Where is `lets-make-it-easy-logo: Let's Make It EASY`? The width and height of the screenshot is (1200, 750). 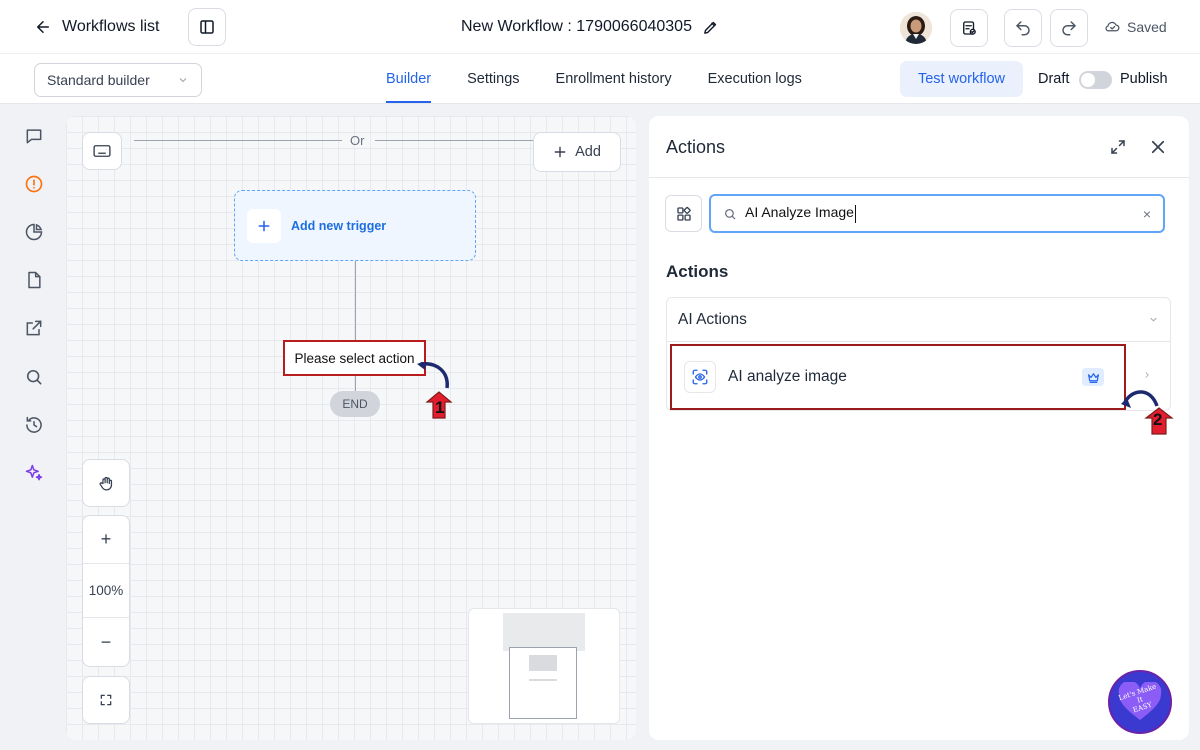 lets-make-it-easy-logo: Let's Make It EASY is located at coordinates (1140, 702).